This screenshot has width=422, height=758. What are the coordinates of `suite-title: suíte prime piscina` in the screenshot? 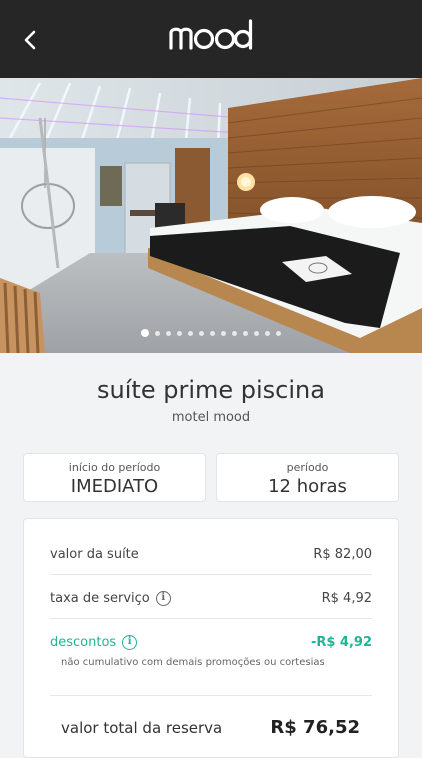 It's located at (211, 390).